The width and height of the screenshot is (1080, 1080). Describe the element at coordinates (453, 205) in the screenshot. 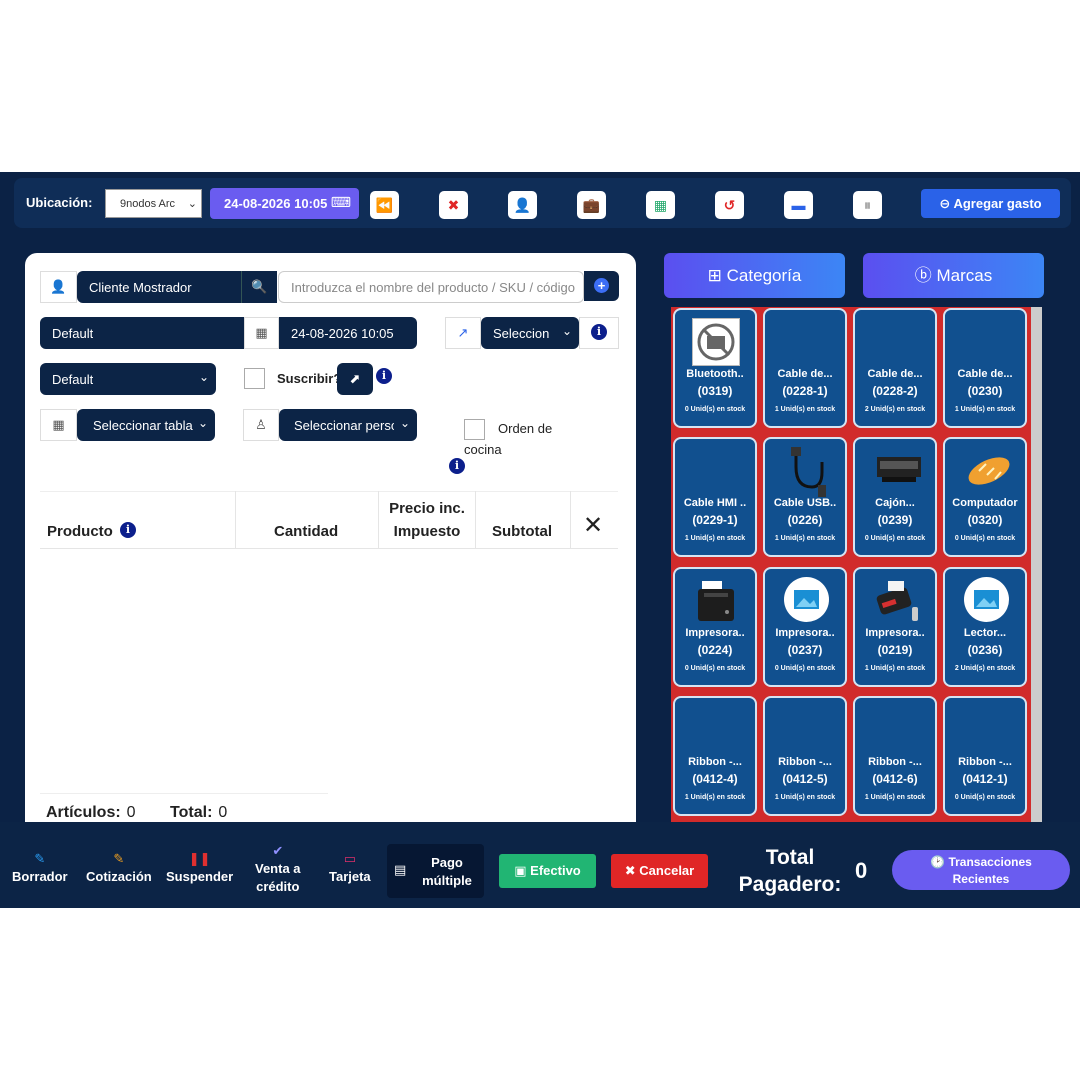

I see `close-register-button: ✖` at that location.